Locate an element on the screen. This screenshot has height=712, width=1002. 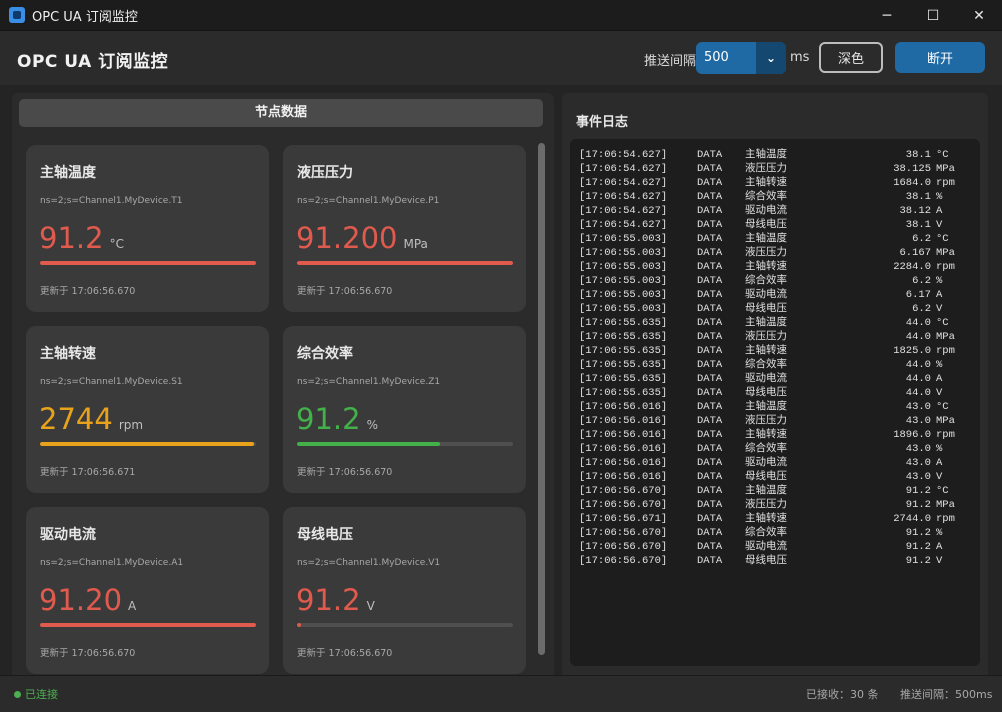
close-icon: ✕ is located at coordinates (979, 15).